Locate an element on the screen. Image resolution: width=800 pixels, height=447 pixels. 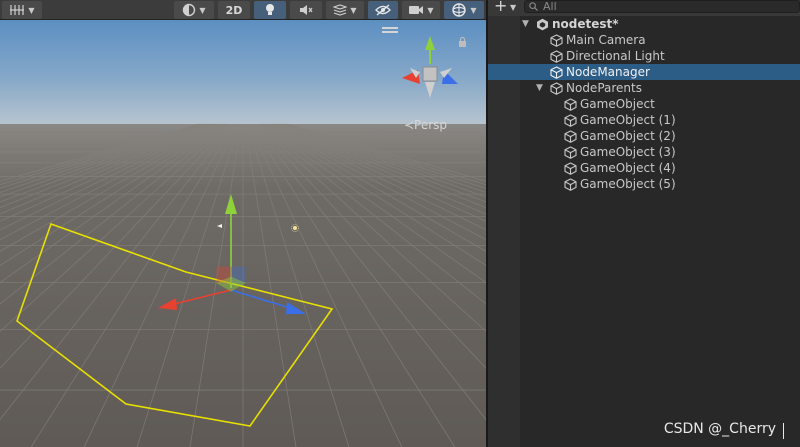
hierarchy-item: GameObject (5) is located at coordinates (644, 184).